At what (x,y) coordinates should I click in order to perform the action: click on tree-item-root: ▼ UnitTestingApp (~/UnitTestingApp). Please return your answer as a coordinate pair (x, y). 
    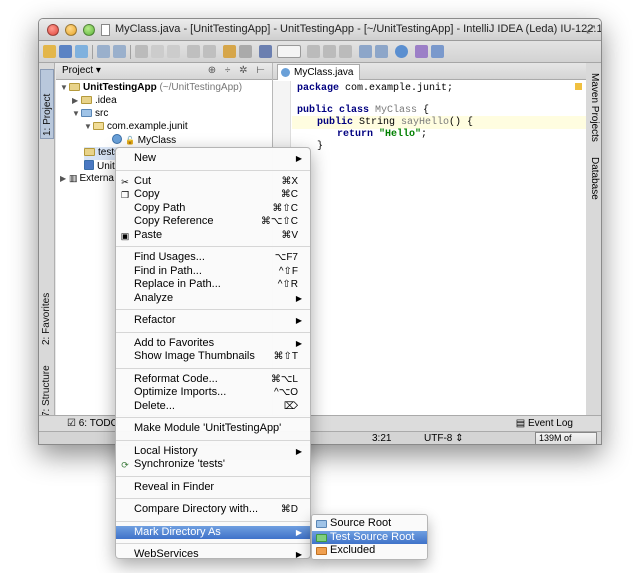
    Looking at the image, I should click on (151, 88).